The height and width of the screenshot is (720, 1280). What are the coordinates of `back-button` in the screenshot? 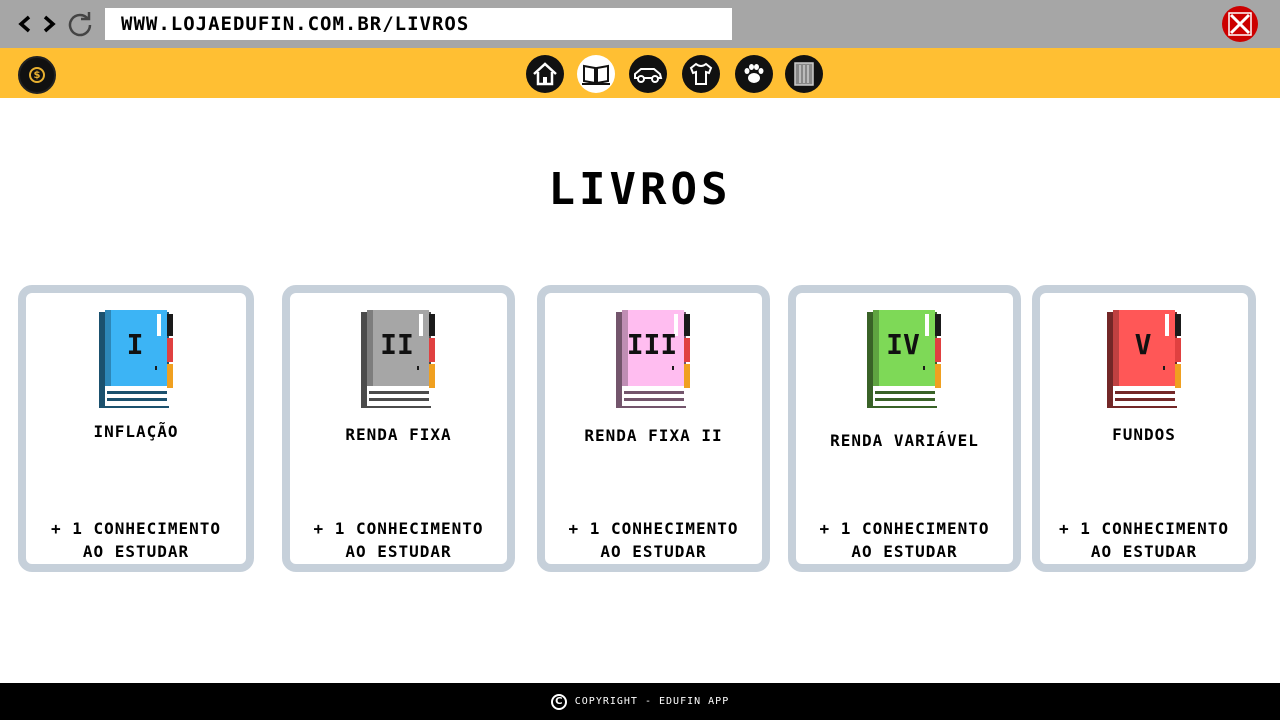 It's located at (25, 24).